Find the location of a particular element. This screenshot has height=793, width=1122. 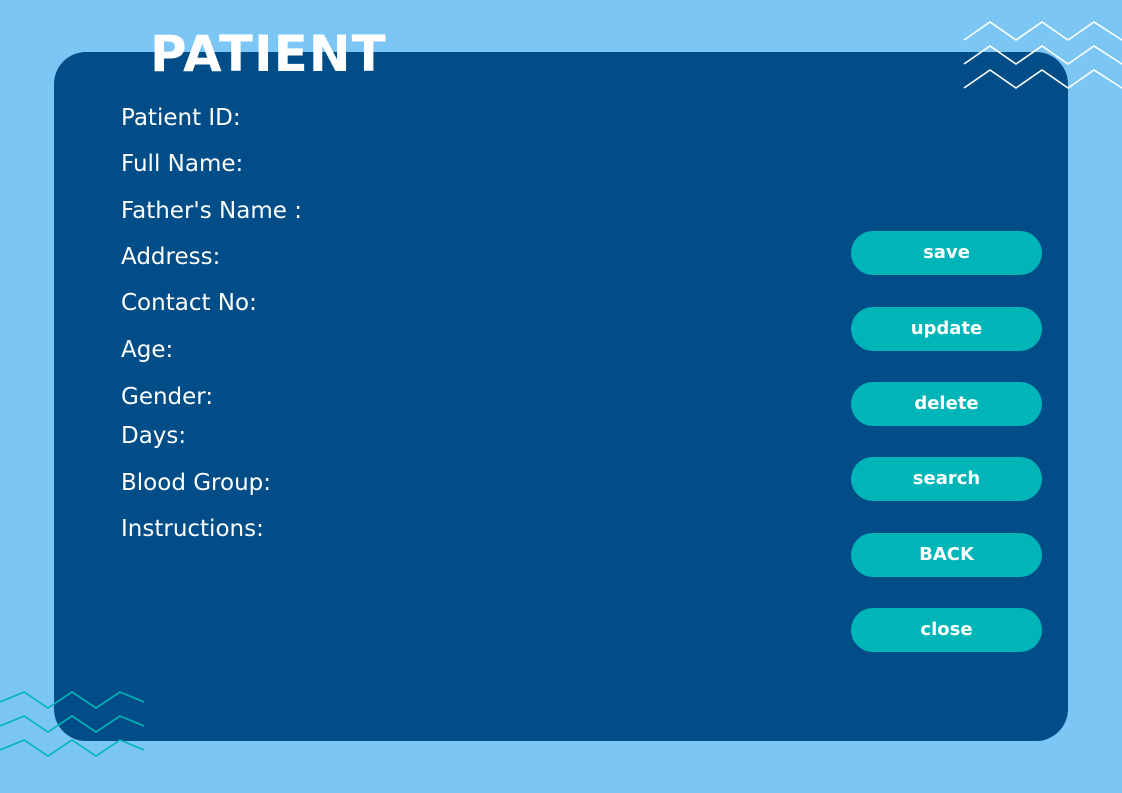

top-right-zigzag-icon is located at coordinates (1042, 55).